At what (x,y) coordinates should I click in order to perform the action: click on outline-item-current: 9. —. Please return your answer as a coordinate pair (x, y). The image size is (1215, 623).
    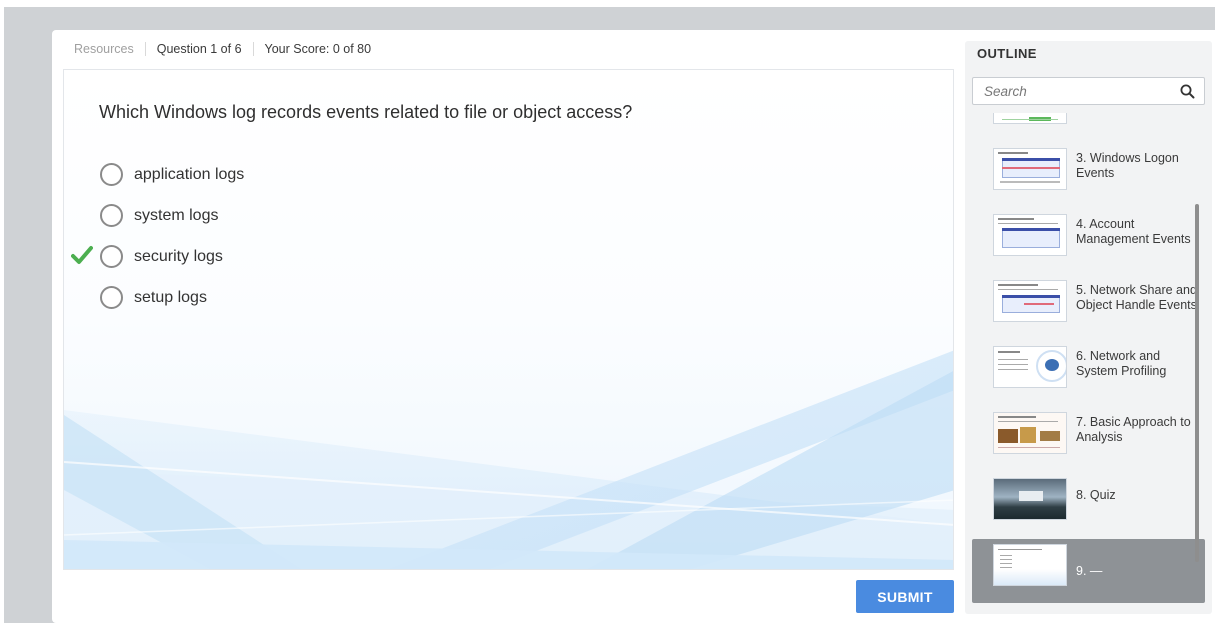
    Looking at the image, I should click on (1088, 571).